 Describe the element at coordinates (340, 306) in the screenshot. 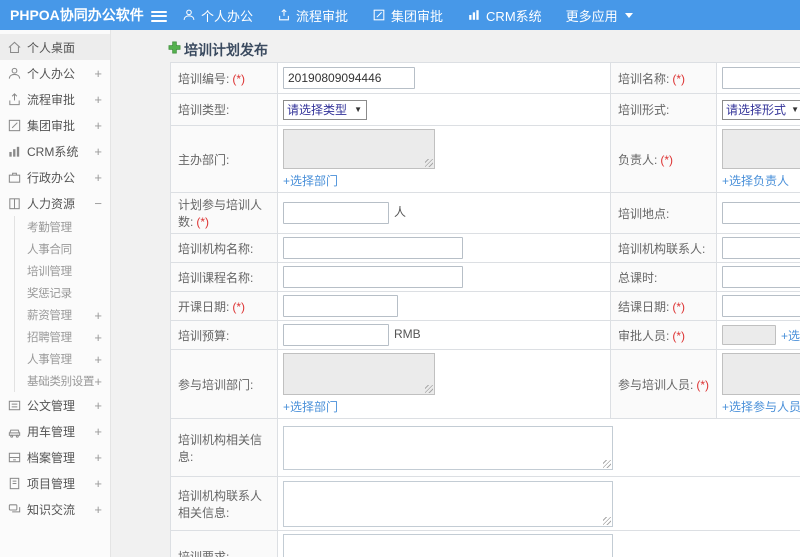

I see `start-date-input` at that location.